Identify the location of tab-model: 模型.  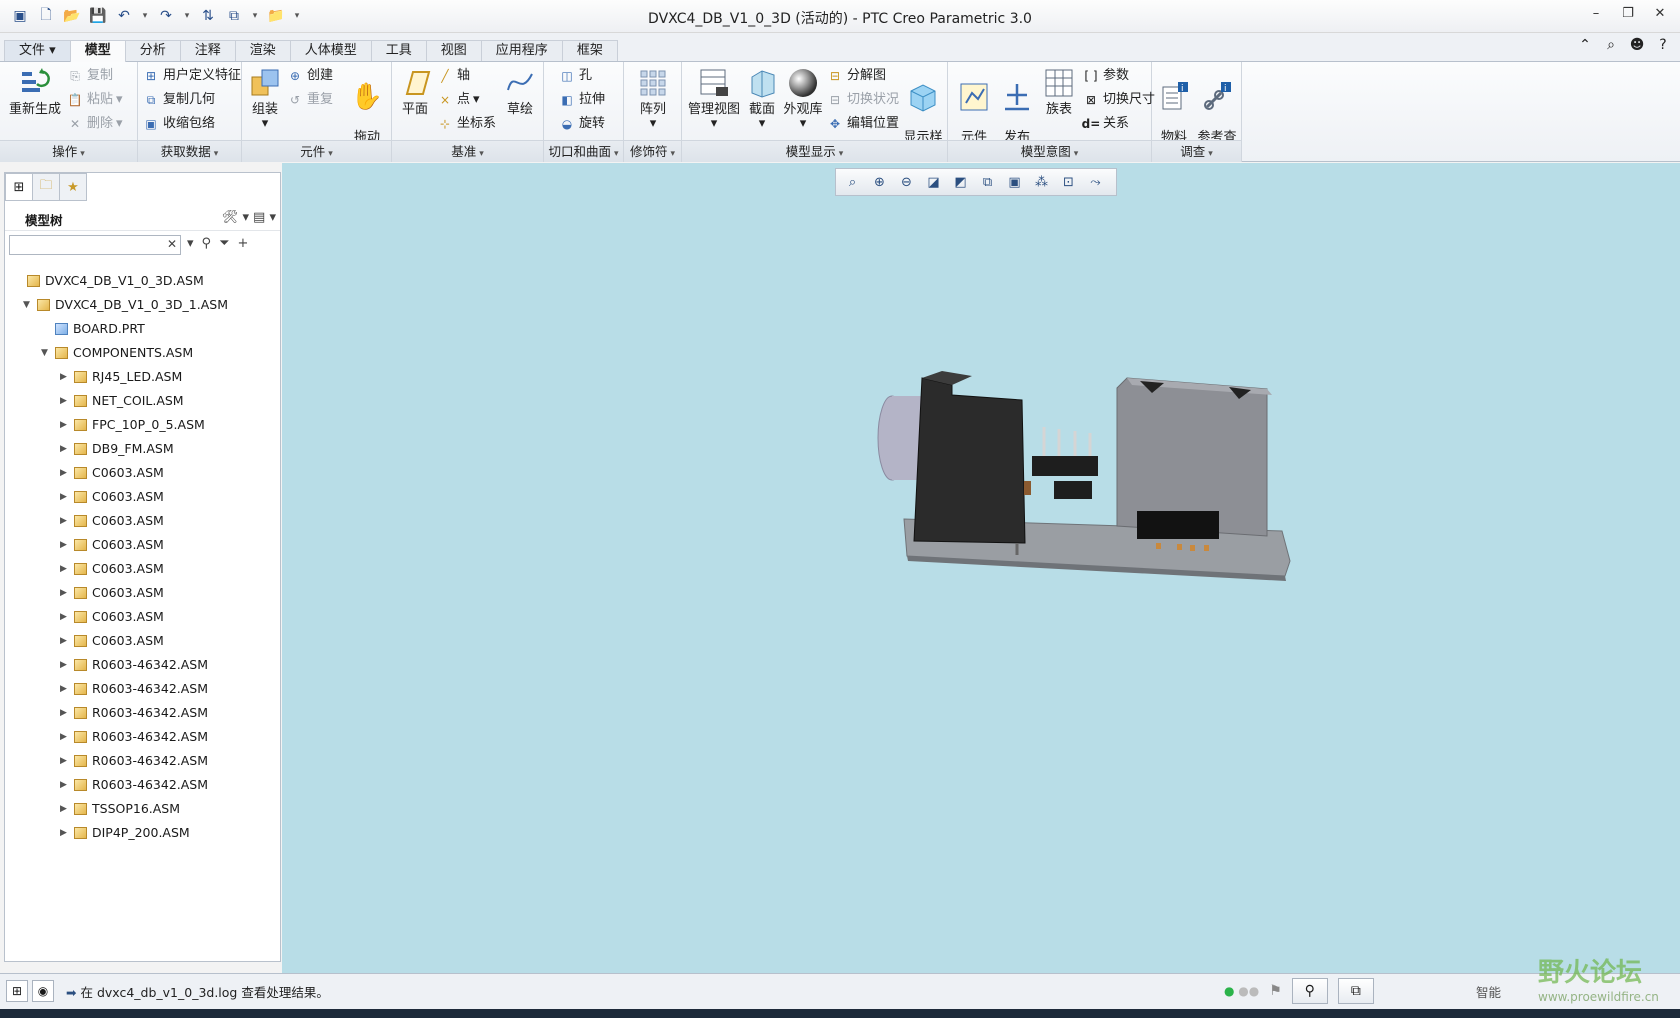
(97, 51).